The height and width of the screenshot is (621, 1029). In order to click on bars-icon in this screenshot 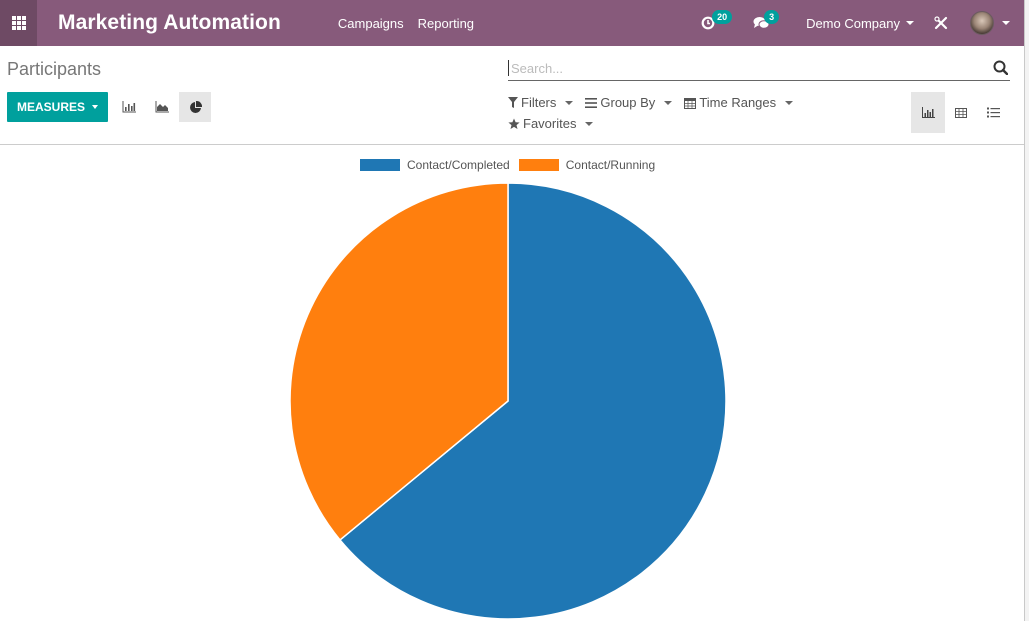, I will do `click(591, 102)`.